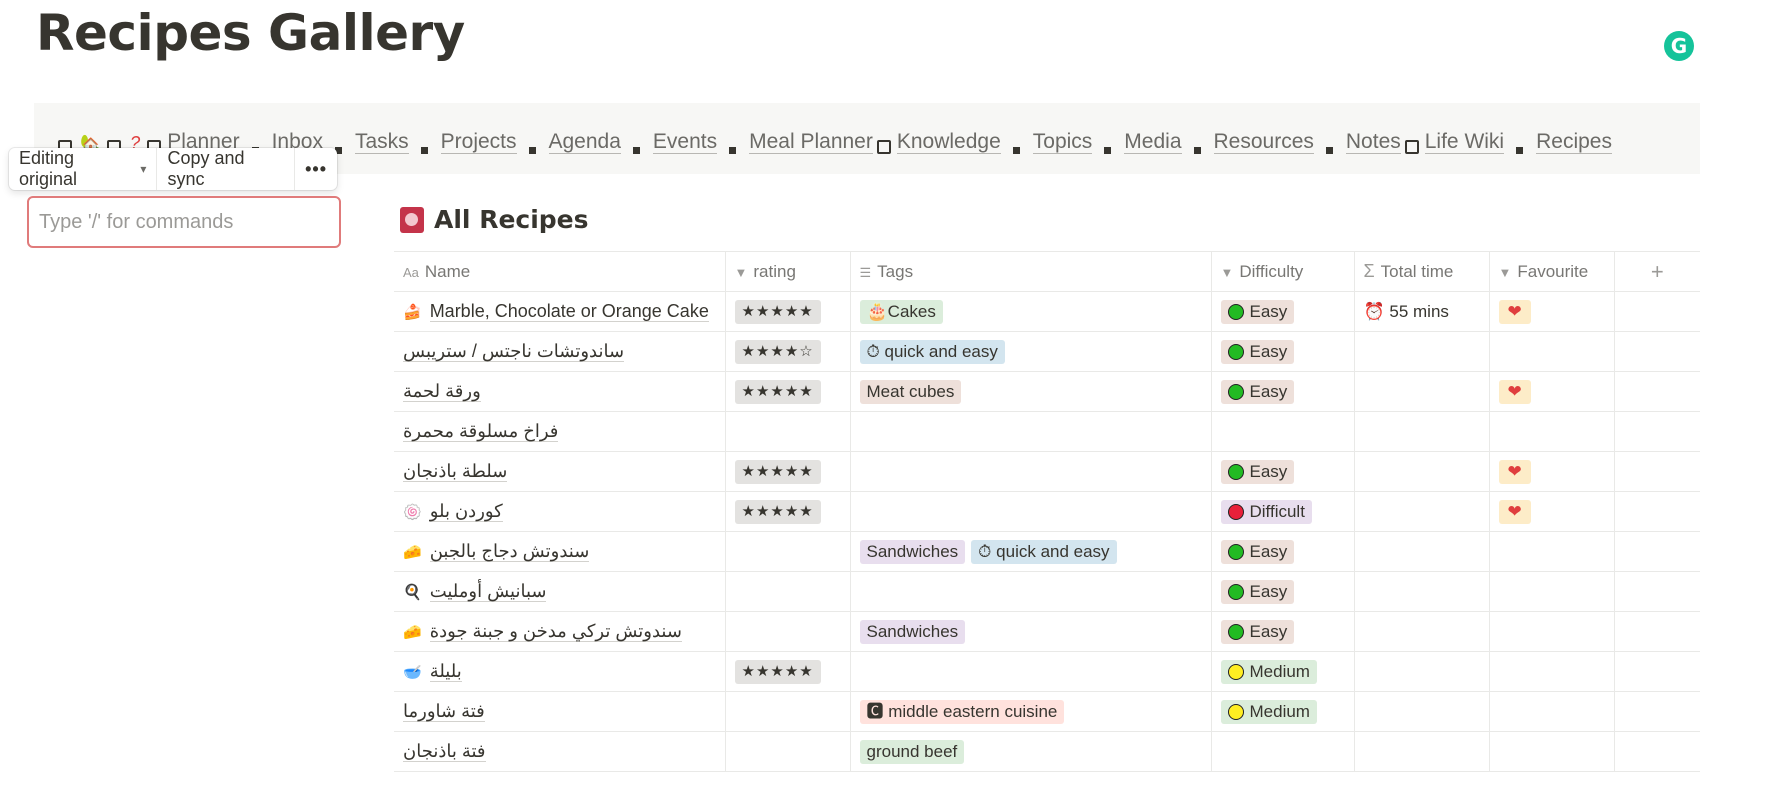 This screenshot has width=1766, height=786. Describe the element at coordinates (560, 631) in the screenshot. I see `recipe-name-cell: 🧀 سندوتش تركي مدخن و جبنة جودة` at that location.